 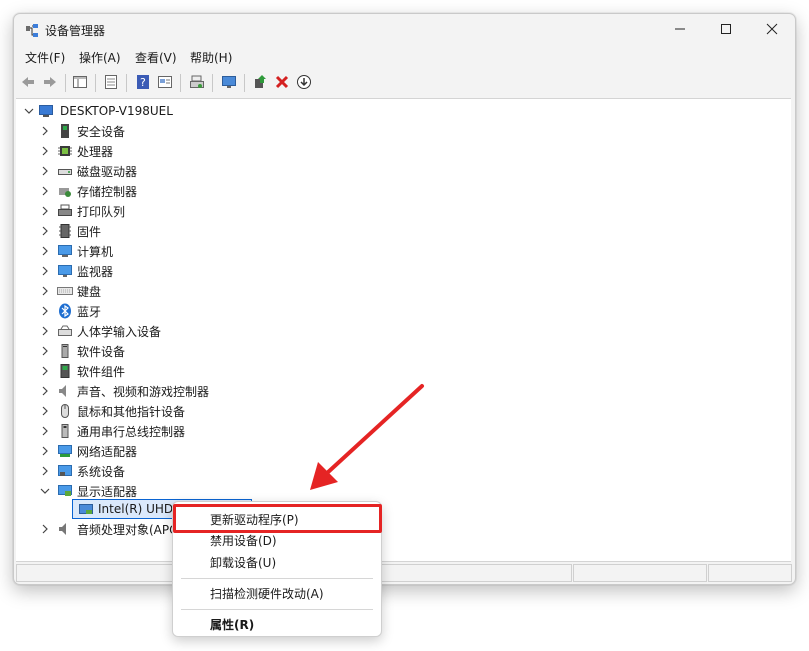 What do you see at coordinates (277, 624) in the screenshot?
I see `menu-item-properties: 属性(R)` at bounding box center [277, 624].